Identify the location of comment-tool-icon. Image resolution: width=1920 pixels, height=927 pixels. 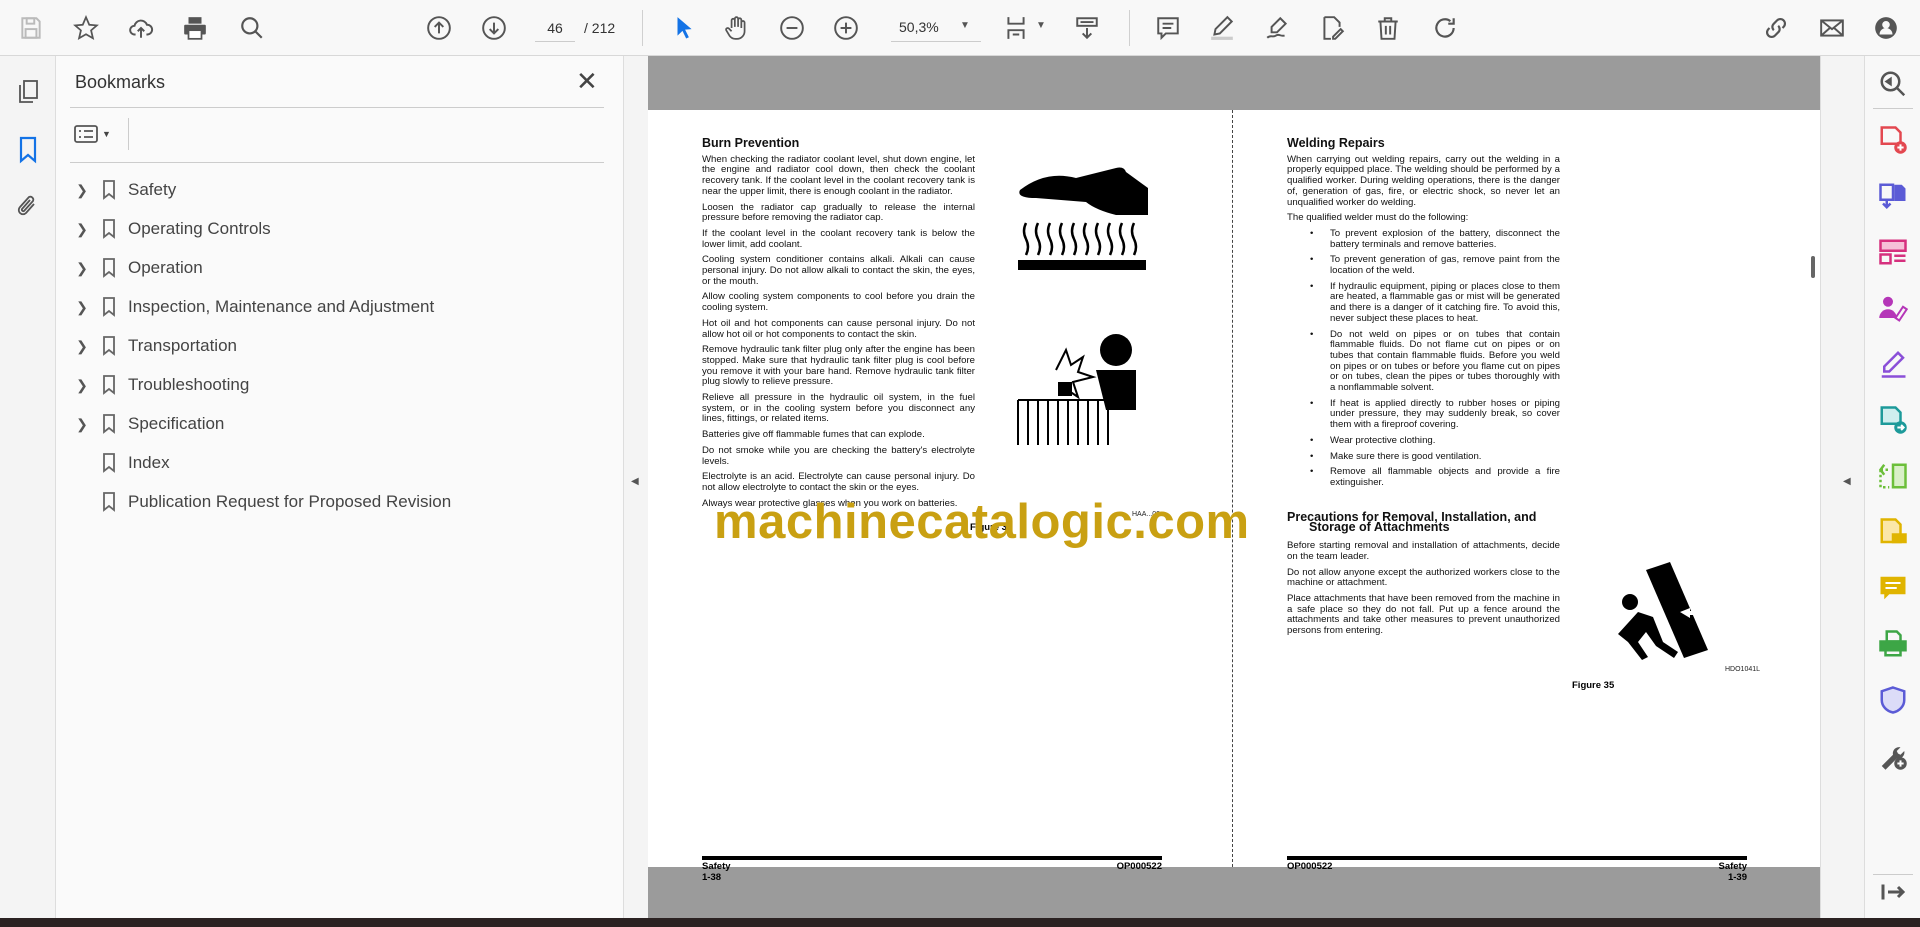
(1893, 588).